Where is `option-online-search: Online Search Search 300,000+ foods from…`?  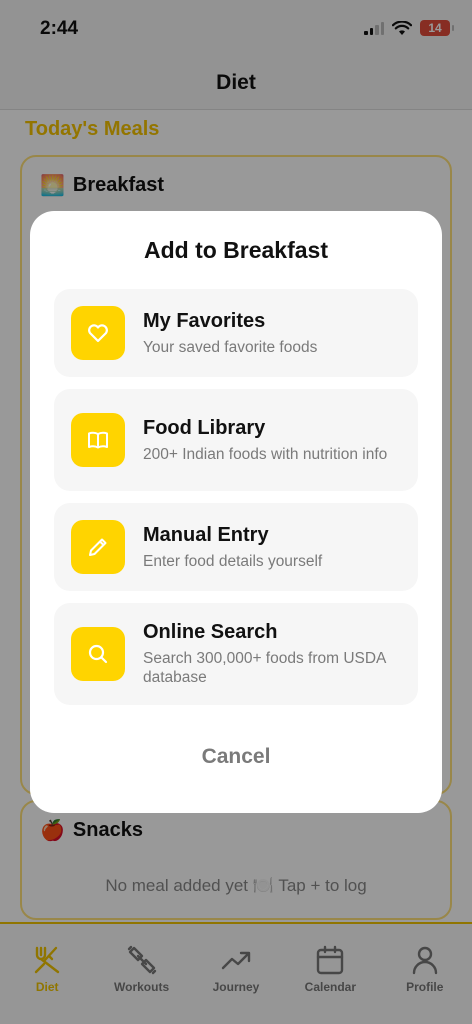
option-online-search: Online Search Search 300,000+ foods from… is located at coordinates (236, 654).